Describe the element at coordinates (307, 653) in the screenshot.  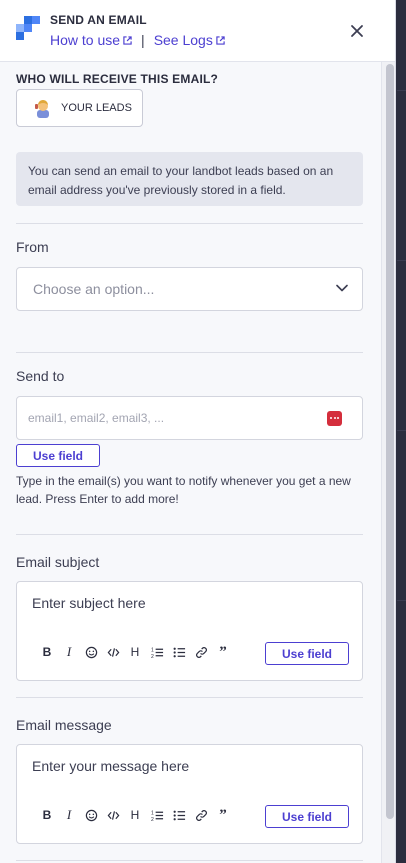
I see `subject-use-field-button: Use field` at that location.